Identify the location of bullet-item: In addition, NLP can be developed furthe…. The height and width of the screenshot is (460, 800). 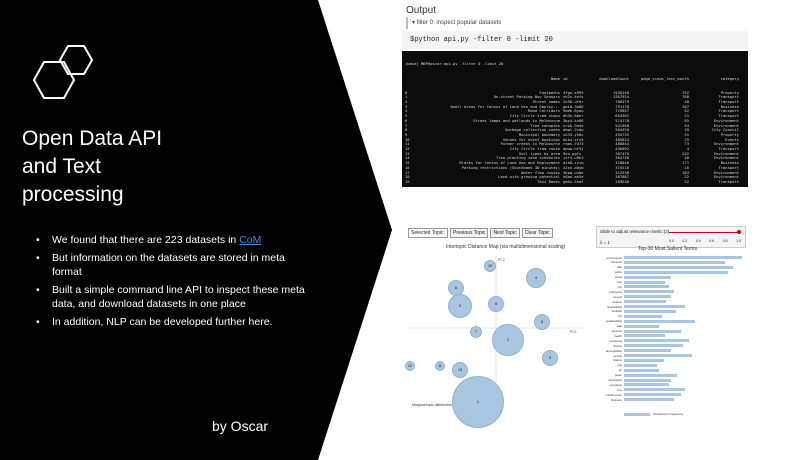
(174, 322).